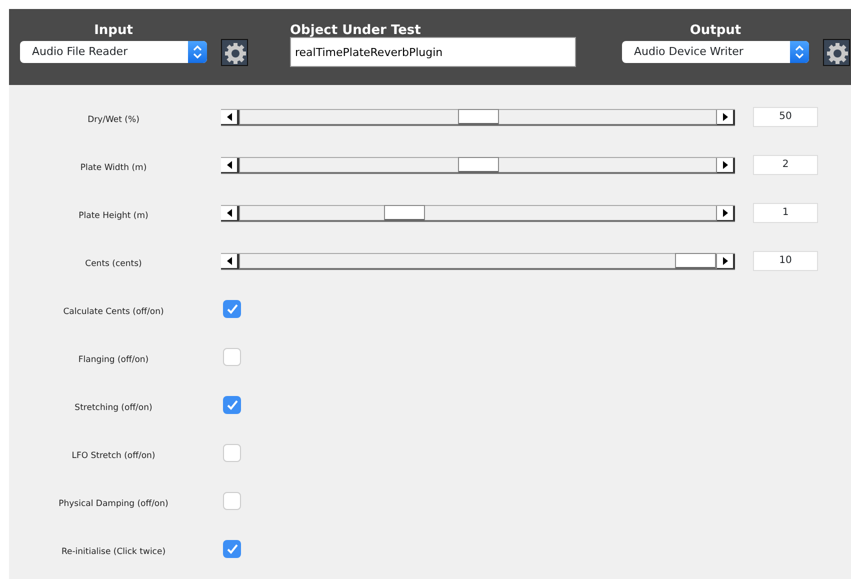 The width and height of the screenshot is (851, 579). What do you see at coordinates (785, 261) in the screenshot?
I see `value-field: 10` at bounding box center [785, 261].